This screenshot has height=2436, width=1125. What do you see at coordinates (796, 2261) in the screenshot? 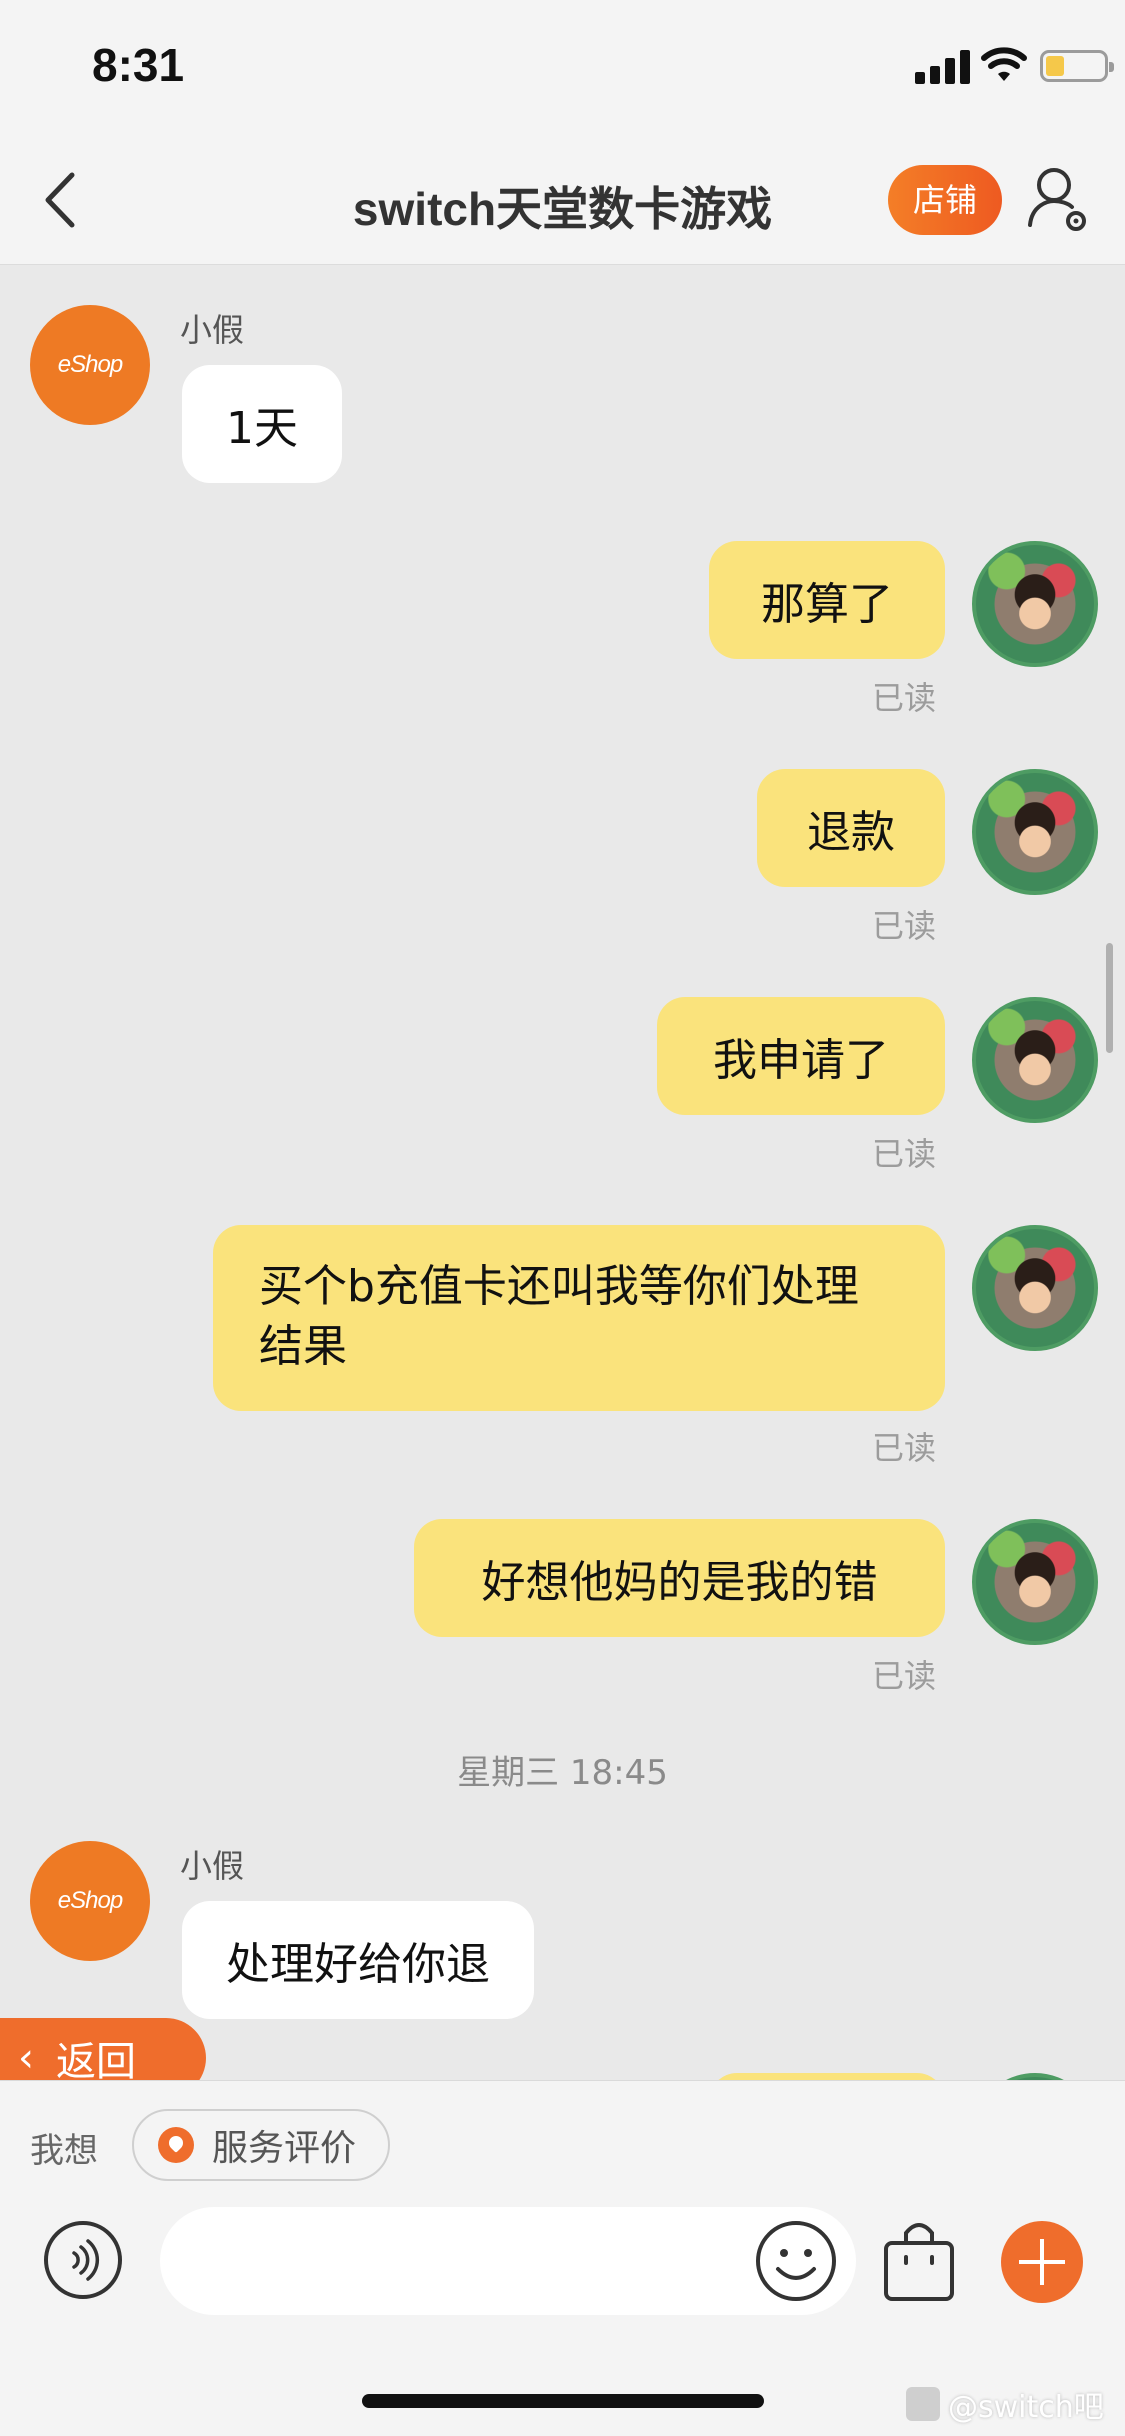
I see `emoji-icon` at bounding box center [796, 2261].